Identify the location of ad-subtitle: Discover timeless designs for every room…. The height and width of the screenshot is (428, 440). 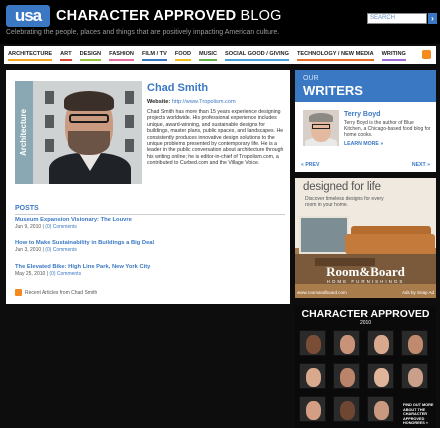
(344, 202).